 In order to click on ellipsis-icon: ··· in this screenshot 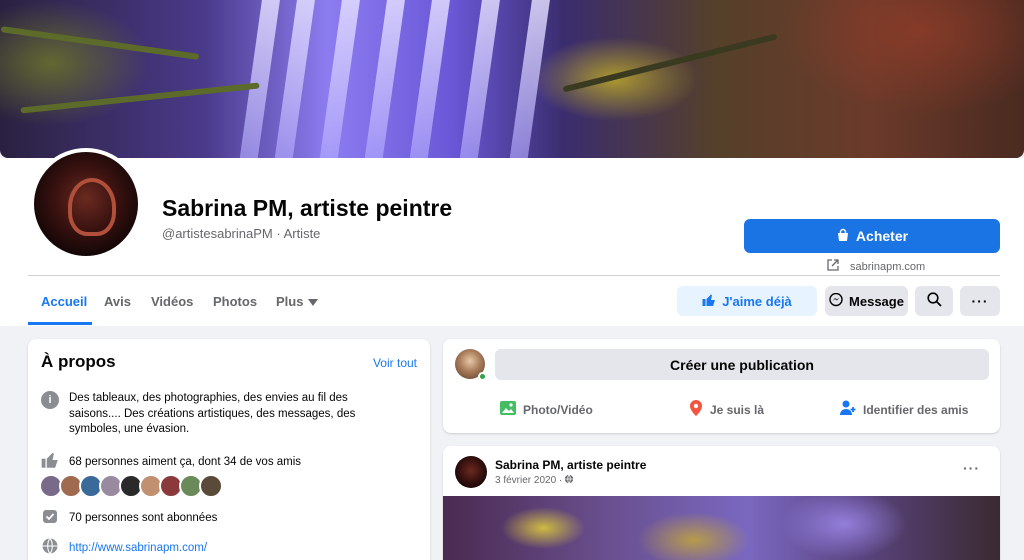, I will do `click(980, 301)`.